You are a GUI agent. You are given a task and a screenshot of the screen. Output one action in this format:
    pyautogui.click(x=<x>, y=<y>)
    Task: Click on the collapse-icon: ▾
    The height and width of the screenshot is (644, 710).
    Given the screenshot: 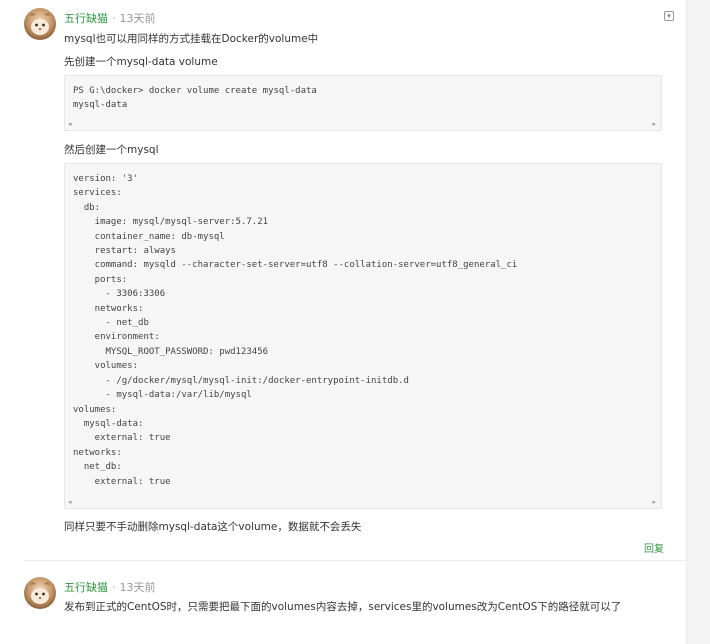 What is the action you would take?
    pyautogui.click(x=669, y=16)
    